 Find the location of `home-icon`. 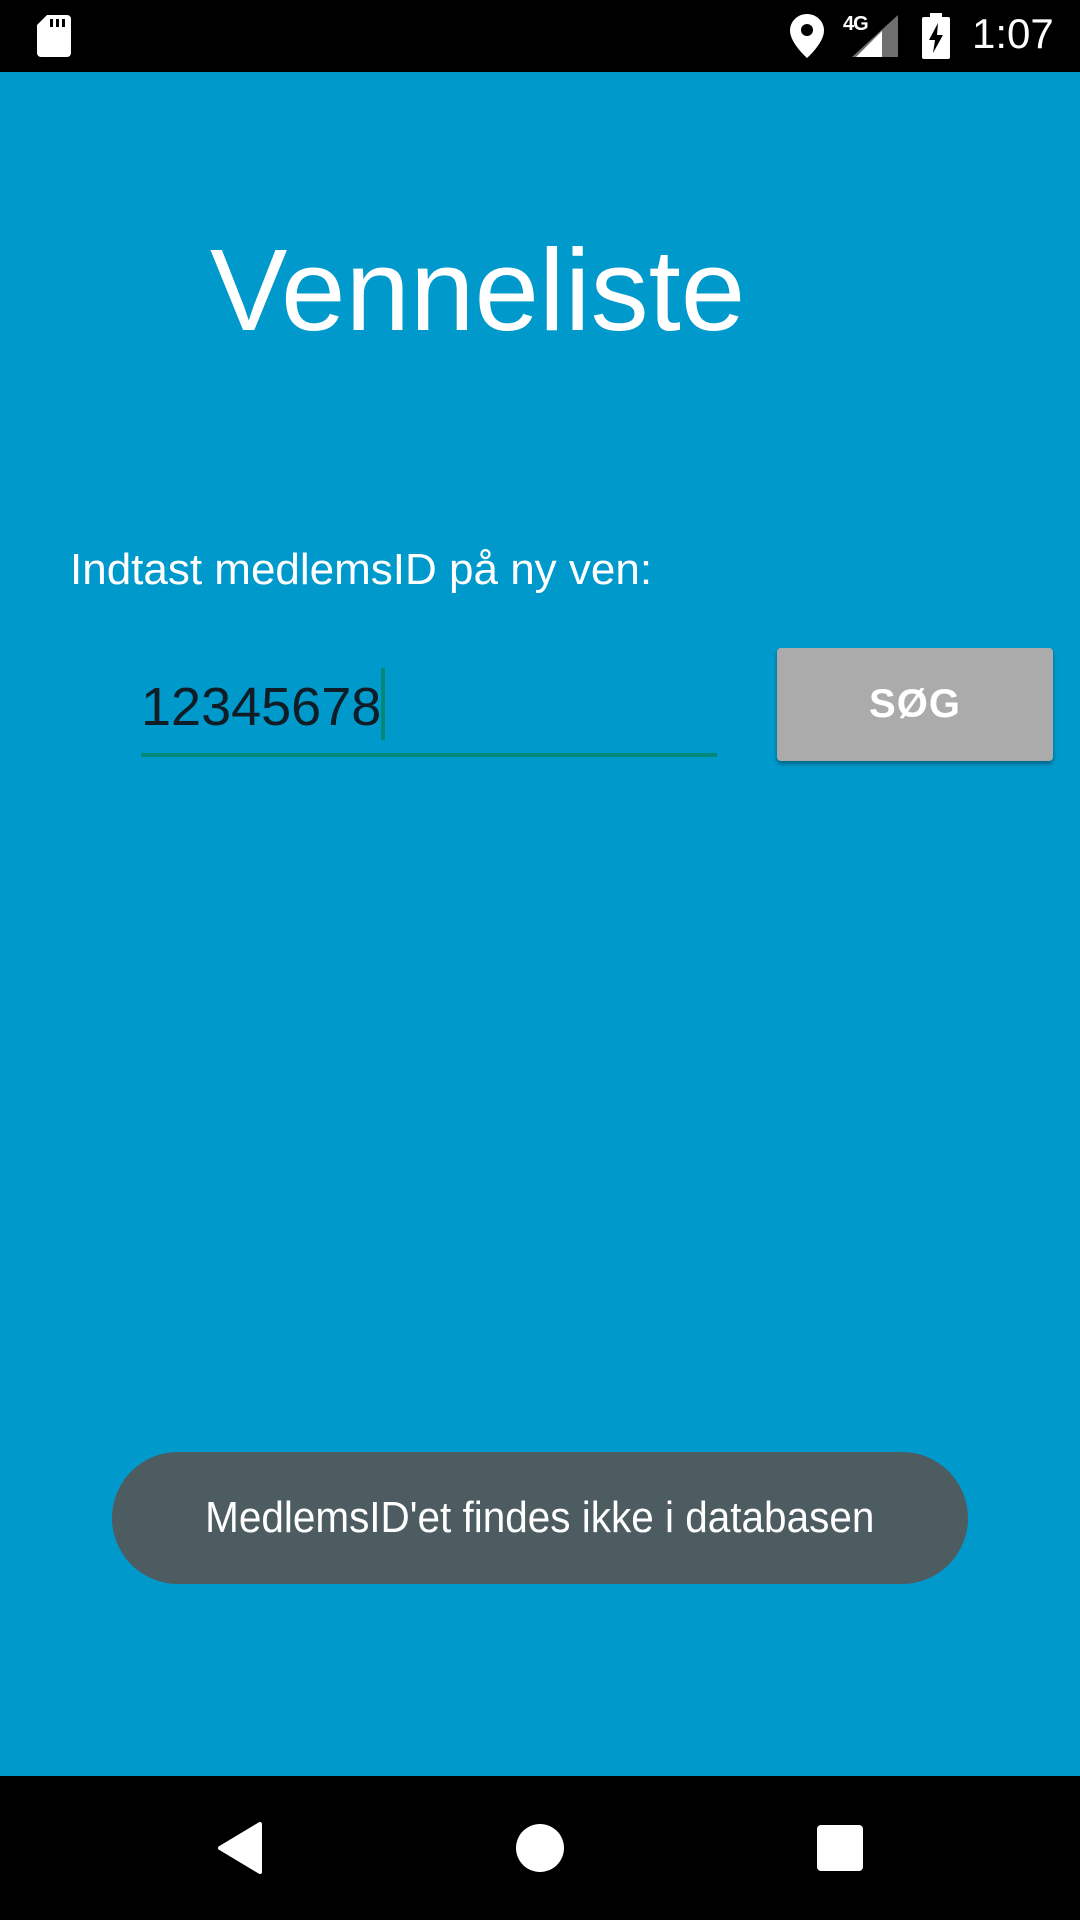

home-icon is located at coordinates (540, 1848).